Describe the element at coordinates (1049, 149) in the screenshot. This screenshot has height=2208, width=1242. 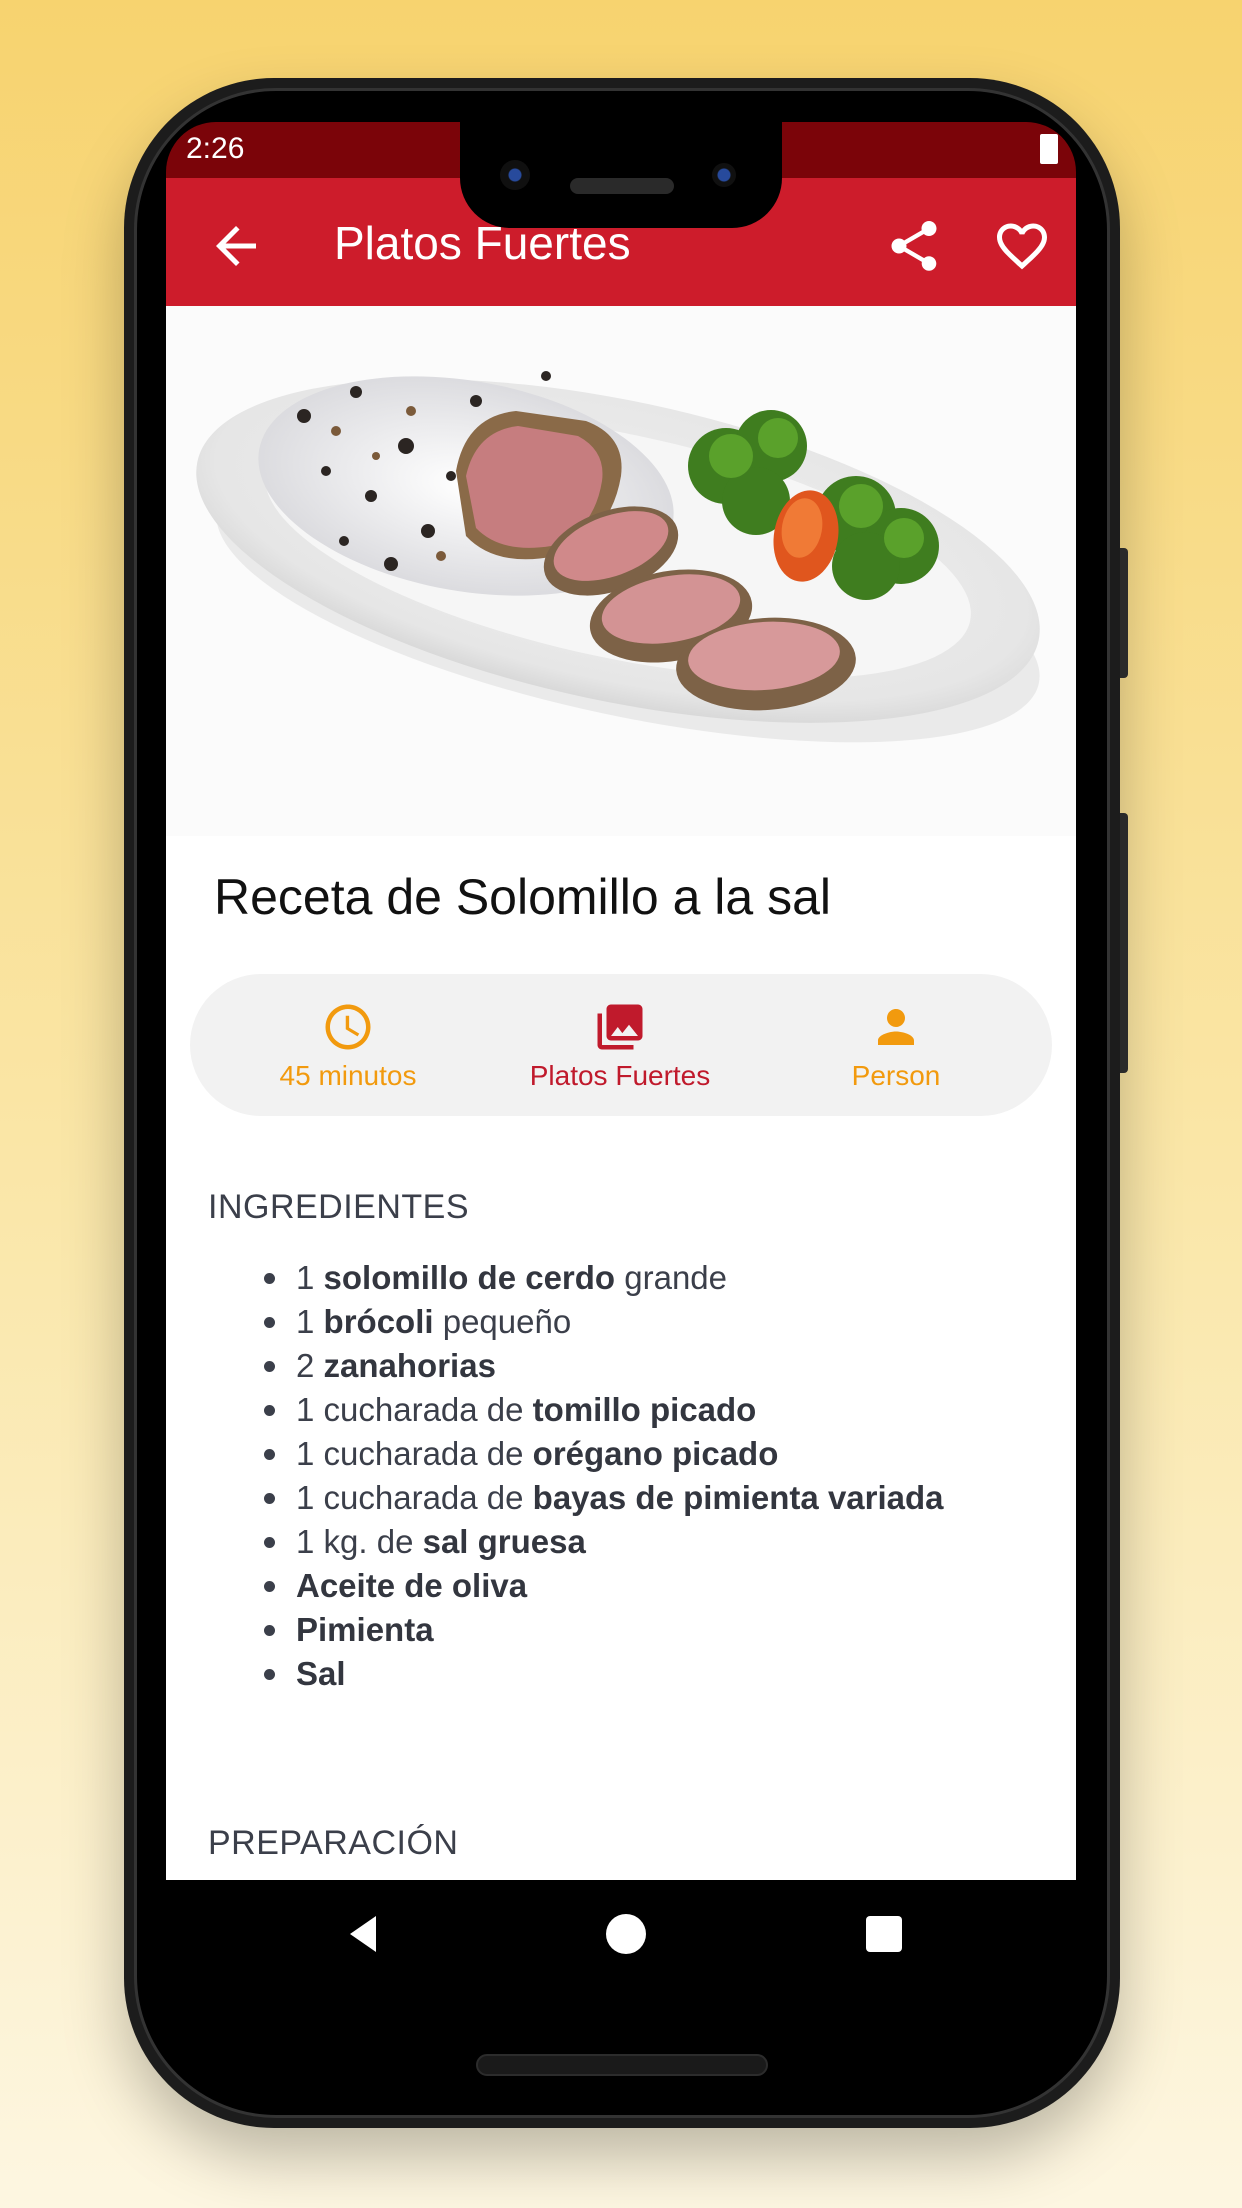
I see `battery-icon` at that location.